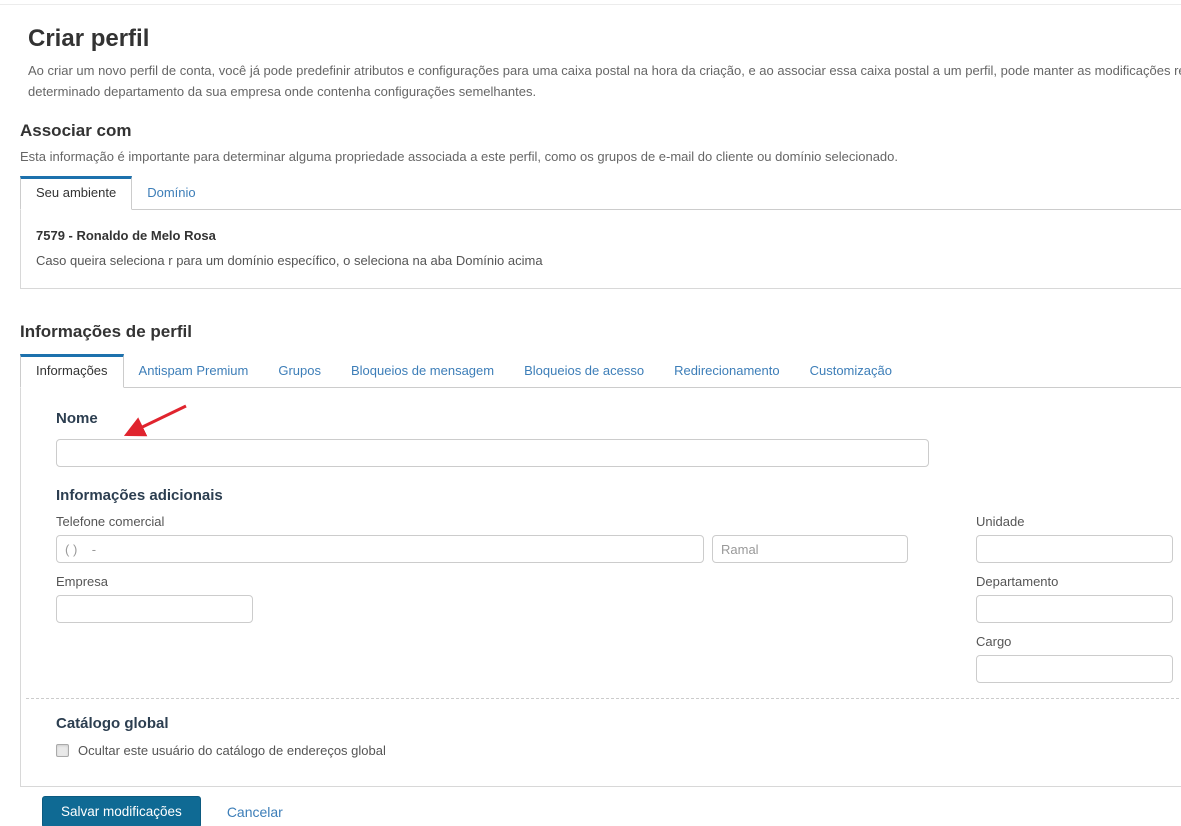 The width and height of the screenshot is (1181, 826). What do you see at coordinates (492, 453) in the screenshot?
I see `name-input` at bounding box center [492, 453].